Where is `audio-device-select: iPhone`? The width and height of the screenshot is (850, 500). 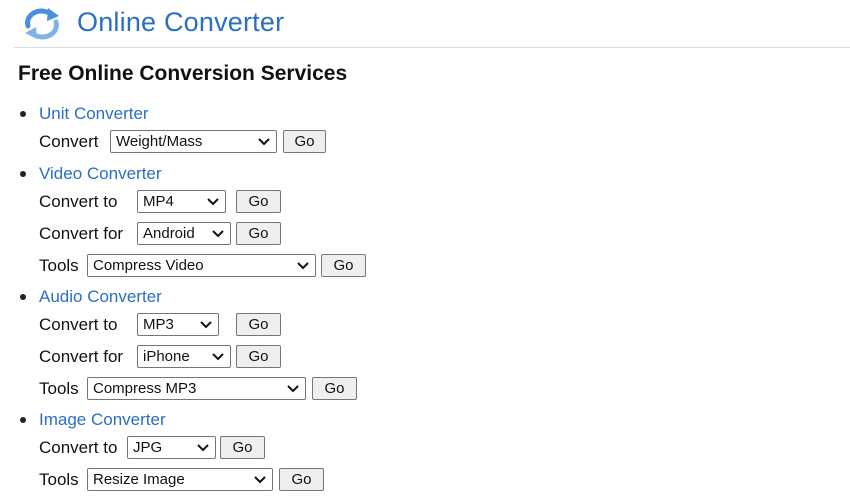
audio-device-select: iPhone is located at coordinates (184, 356).